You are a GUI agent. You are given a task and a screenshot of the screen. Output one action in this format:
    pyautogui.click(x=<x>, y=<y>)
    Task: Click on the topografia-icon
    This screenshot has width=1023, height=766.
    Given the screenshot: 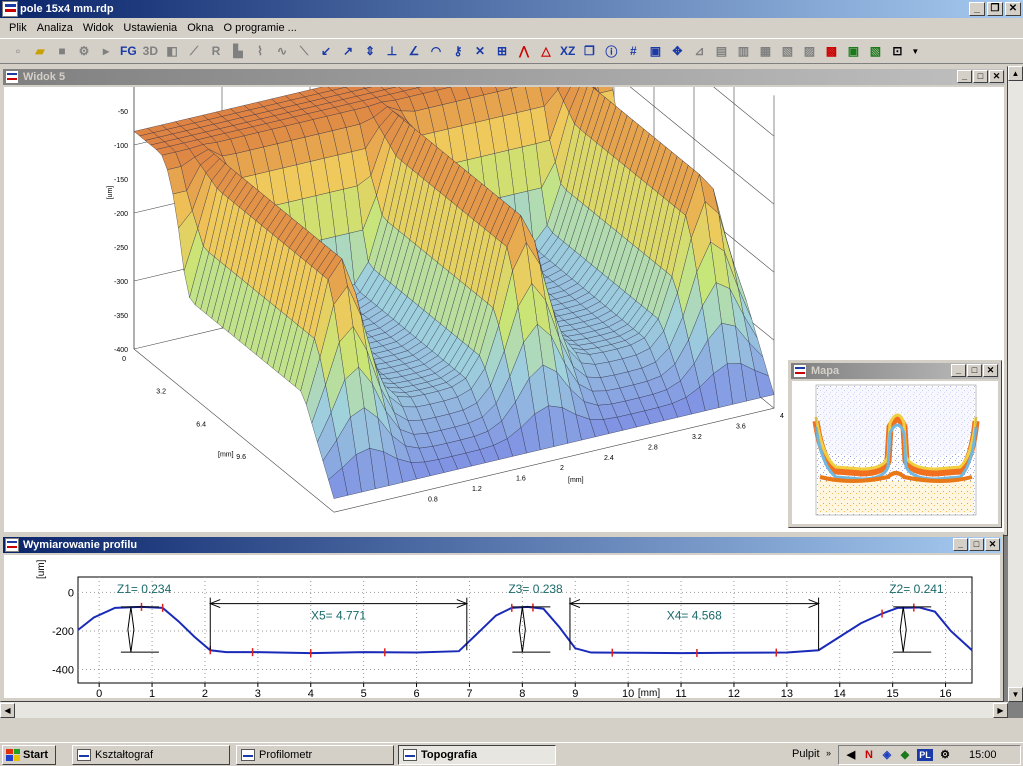 What is the action you would take?
    pyautogui.click(x=410, y=754)
    